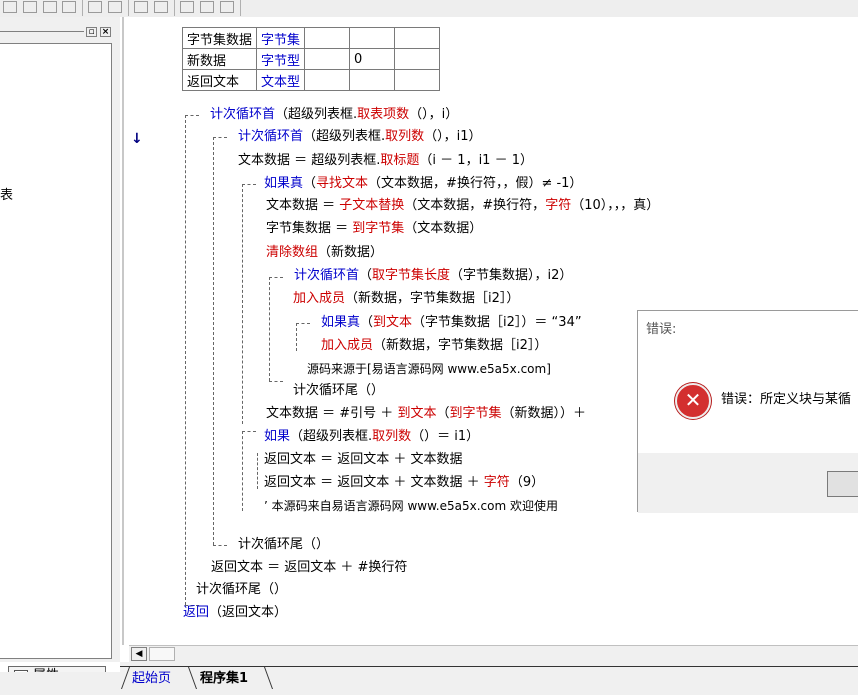 This screenshot has width=858, height=695. I want to click on var-name: 返回文本, so click(219, 80).